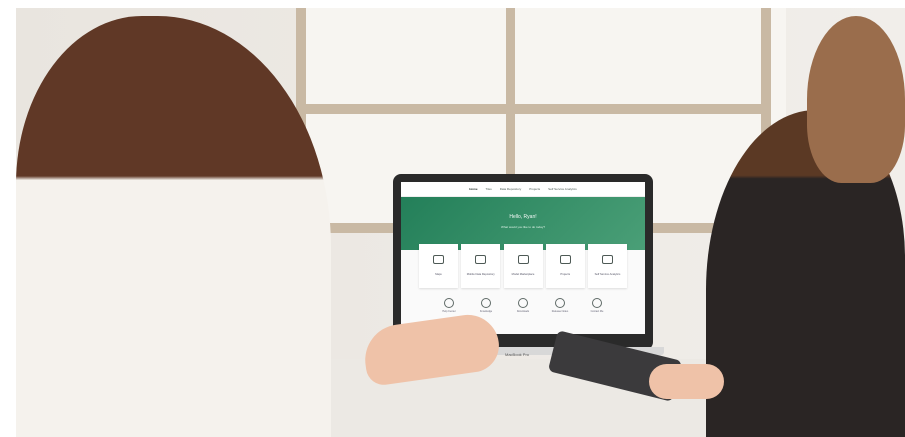 The image size is (905, 437). Describe the element at coordinates (523, 217) in the screenshot. I see `hero-greeting: Hello, Ryan!` at that location.